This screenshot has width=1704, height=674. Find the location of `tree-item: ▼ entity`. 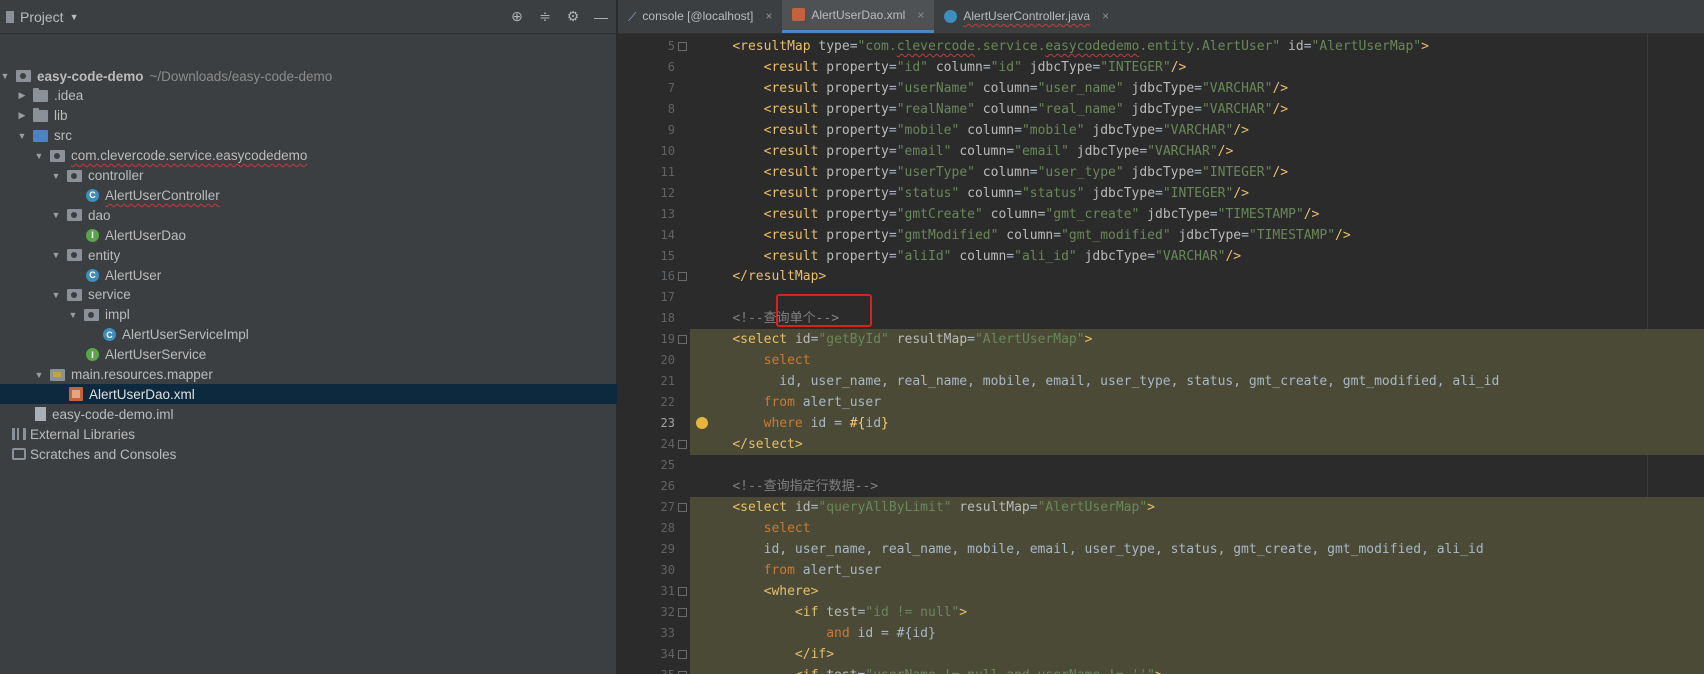

tree-item: ▼ entity is located at coordinates (308, 255).